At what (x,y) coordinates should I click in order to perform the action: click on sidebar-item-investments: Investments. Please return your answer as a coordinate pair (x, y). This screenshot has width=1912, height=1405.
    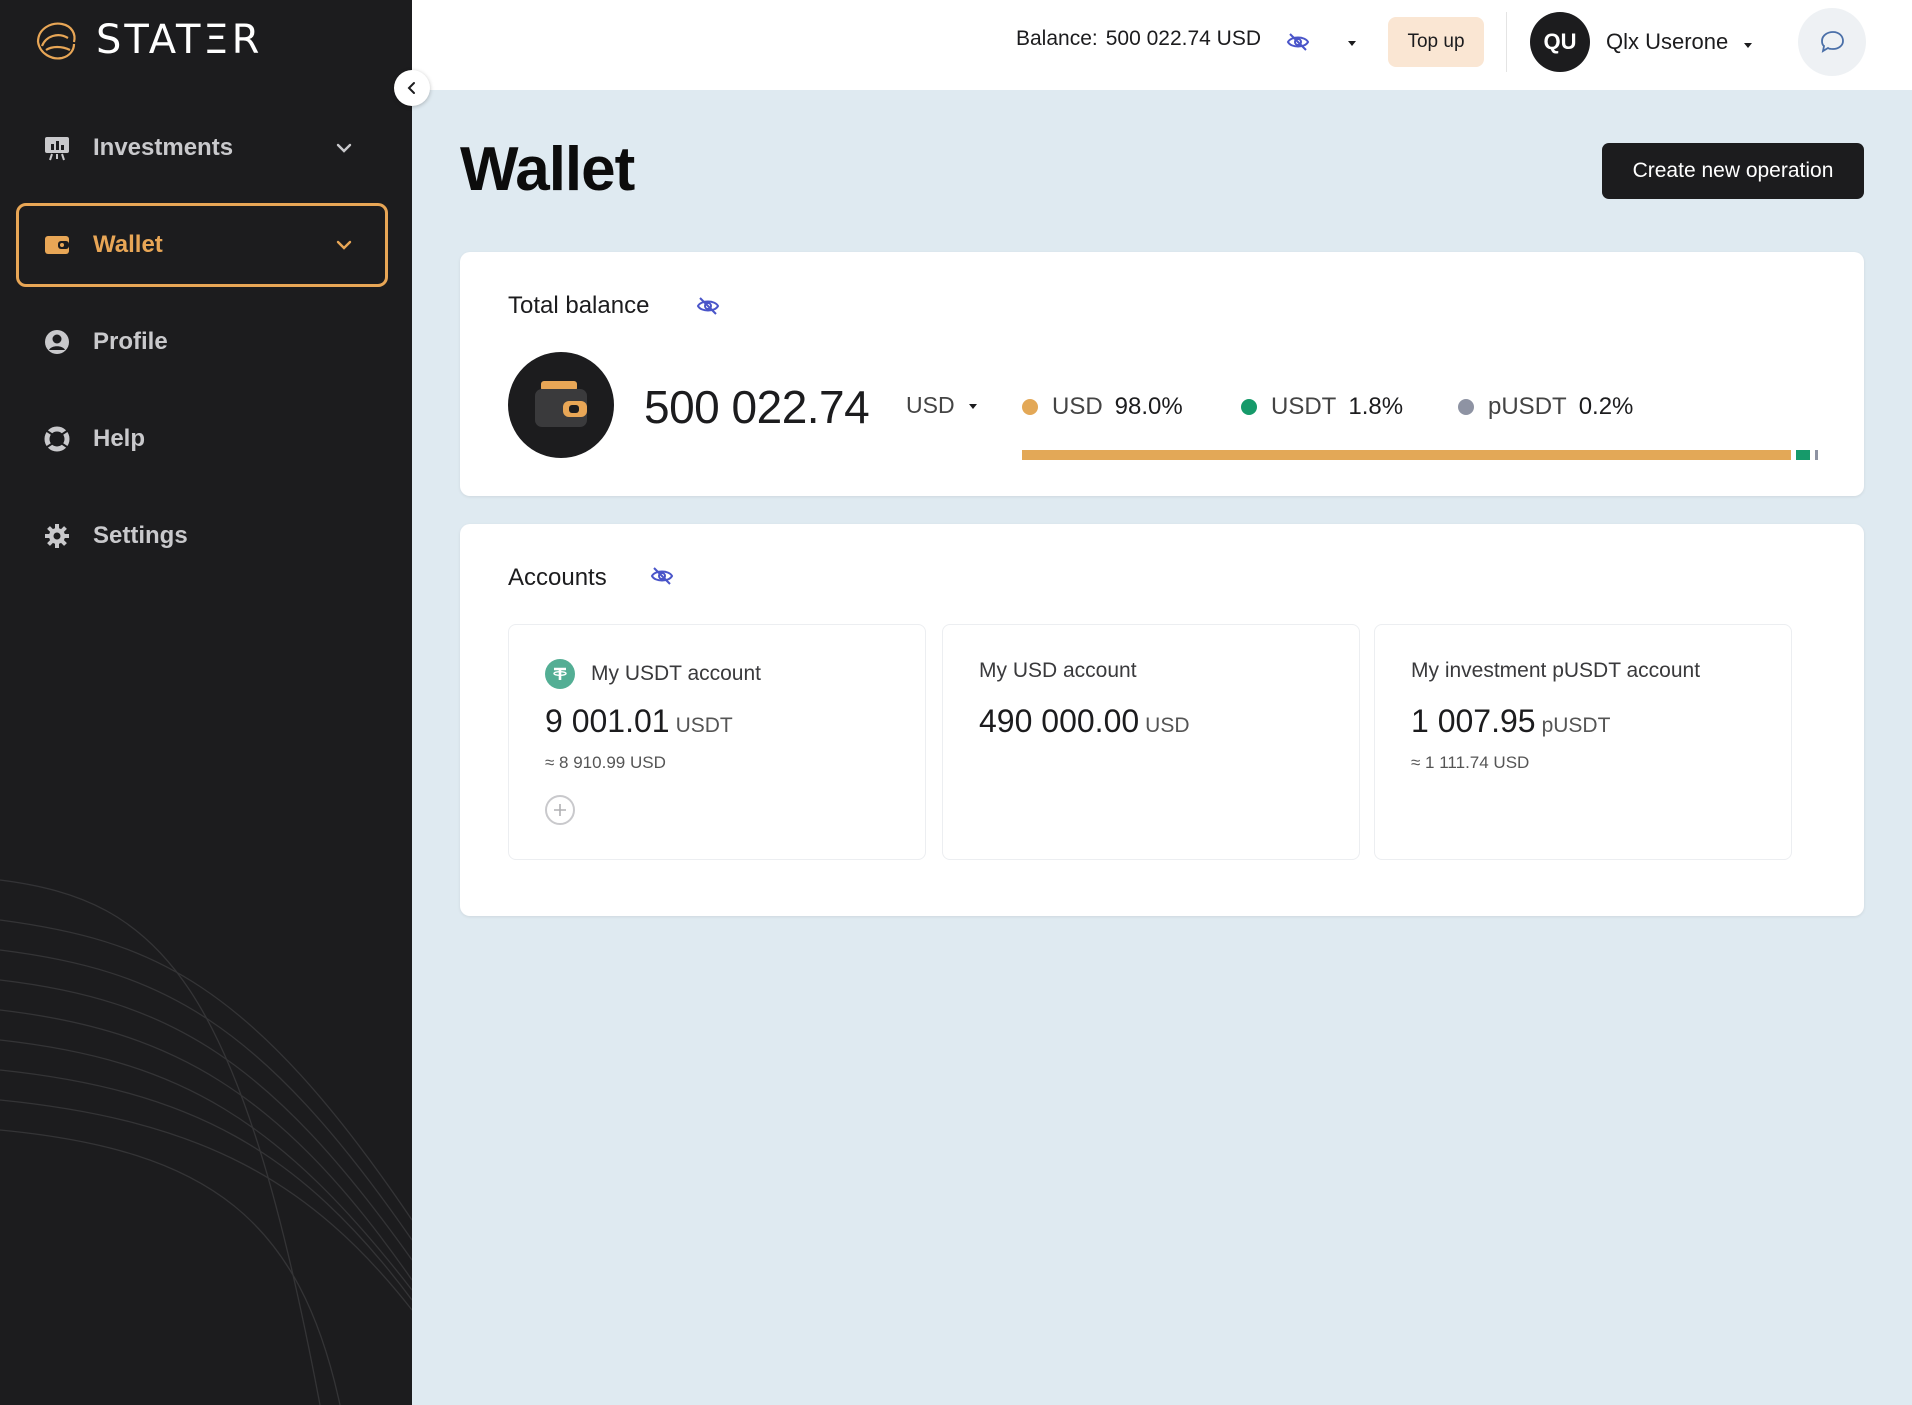
    Looking at the image, I should click on (202, 148).